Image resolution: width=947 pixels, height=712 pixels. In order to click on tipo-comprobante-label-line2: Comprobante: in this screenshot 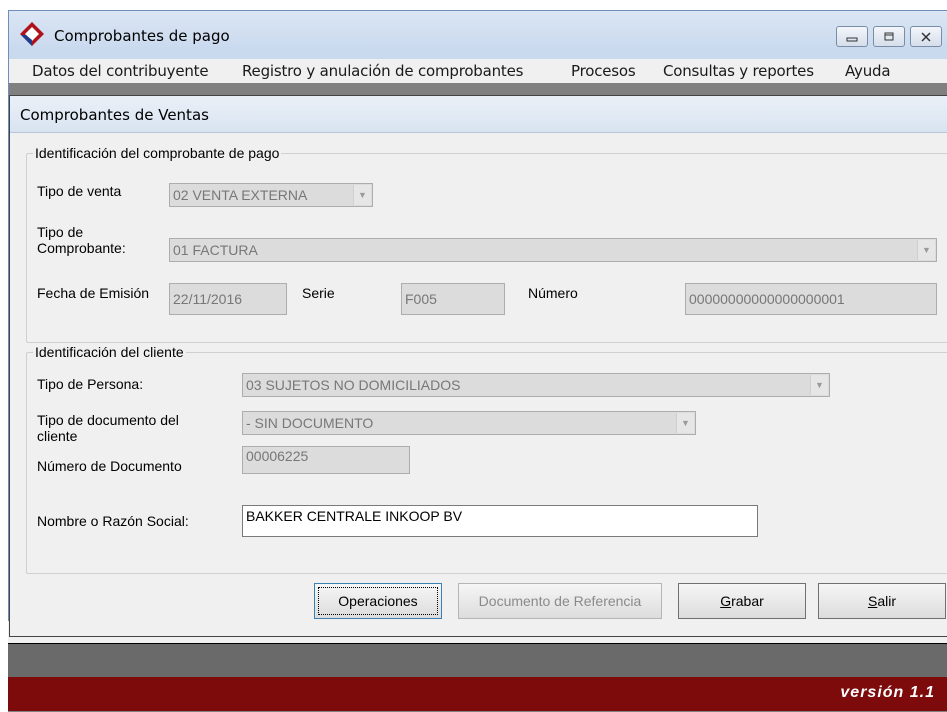, I will do `click(81, 248)`.